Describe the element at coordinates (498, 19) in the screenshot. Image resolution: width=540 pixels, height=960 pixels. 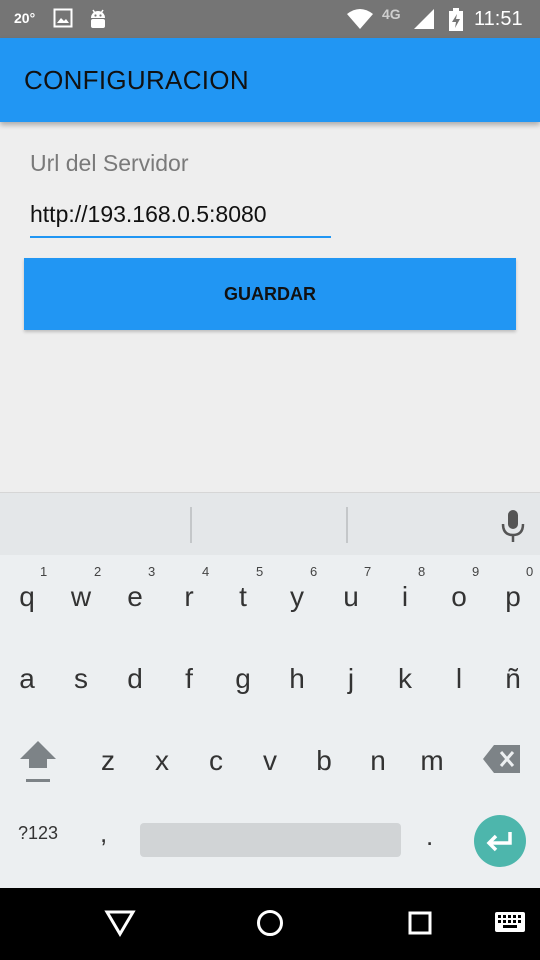
I see `clock-text: 11:51` at that location.